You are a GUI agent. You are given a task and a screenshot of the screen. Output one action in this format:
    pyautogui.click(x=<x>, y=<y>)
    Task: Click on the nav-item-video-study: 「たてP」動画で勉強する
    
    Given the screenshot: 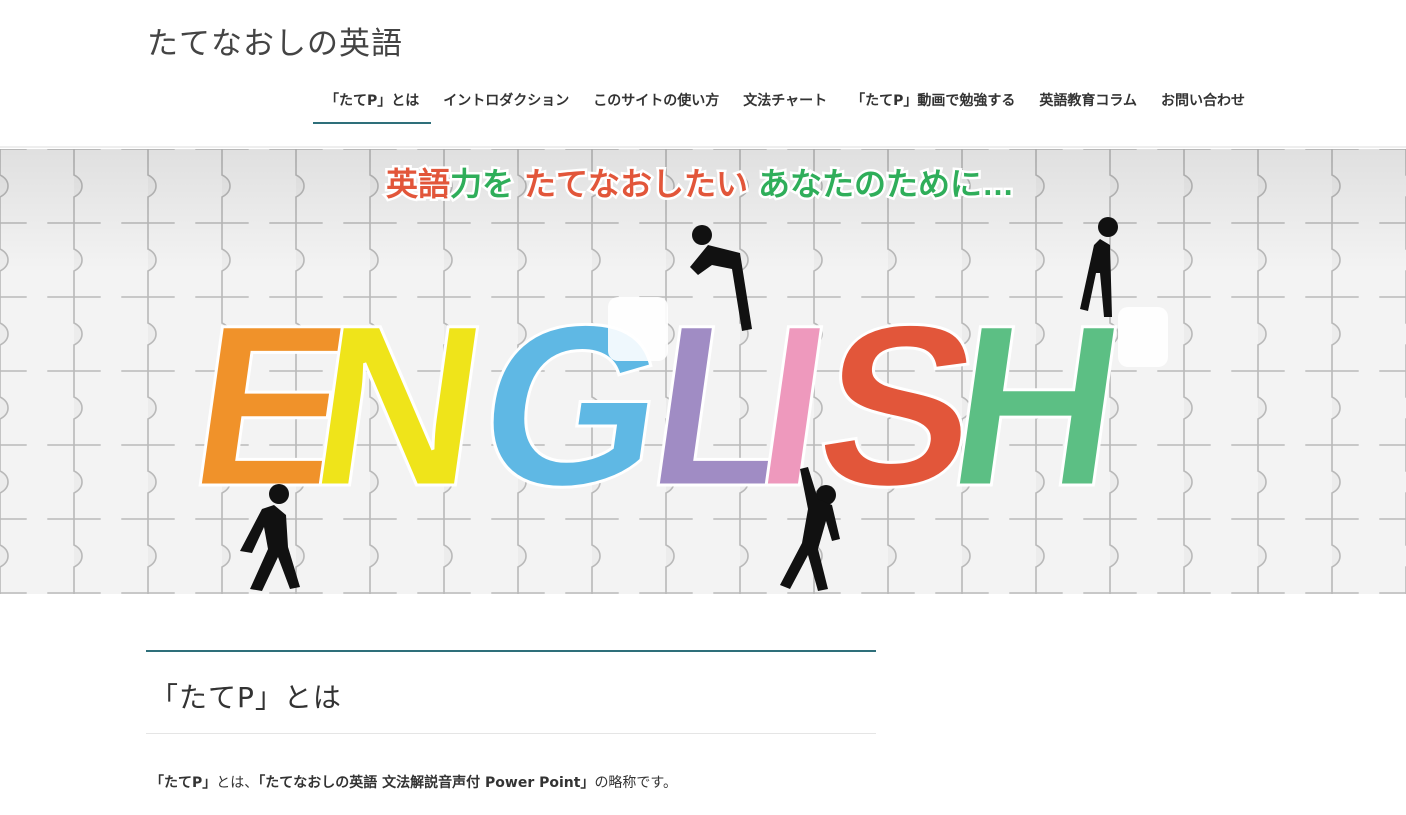 What is the action you would take?
    pyautogui.click(x=933, y=104)
    